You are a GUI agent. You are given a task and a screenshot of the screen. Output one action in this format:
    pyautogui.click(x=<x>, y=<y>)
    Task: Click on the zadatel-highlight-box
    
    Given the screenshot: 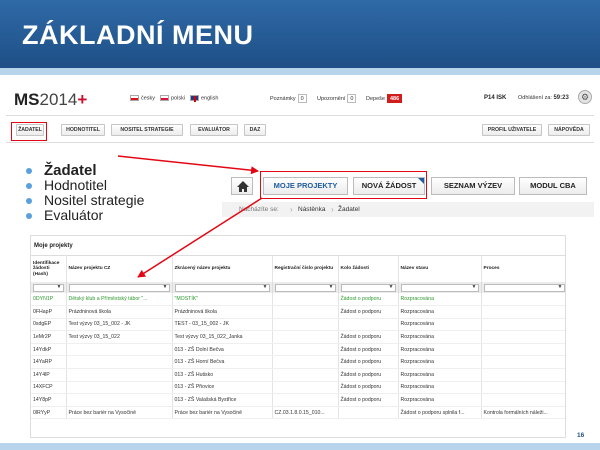 What is the action you would take?
    pyautogui.click(x=29, y=131)
    